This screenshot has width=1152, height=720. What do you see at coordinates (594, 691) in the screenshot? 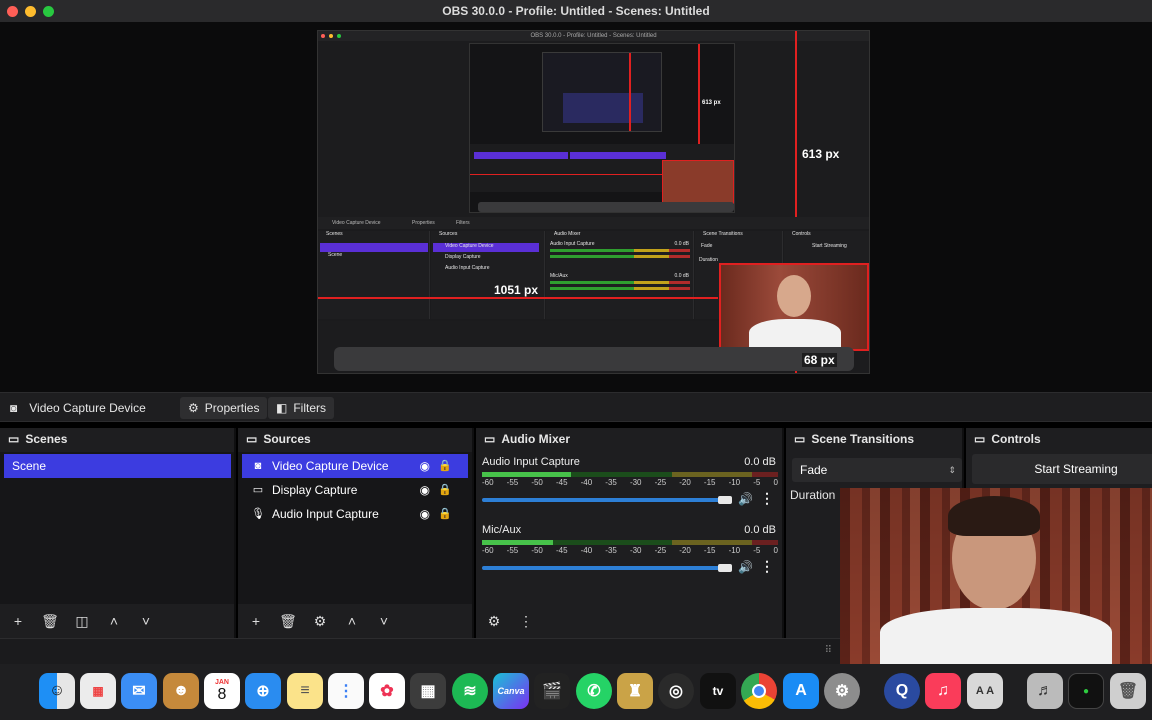
I see `whatsapp-icon: ✆` at bounding box center [594, 691].